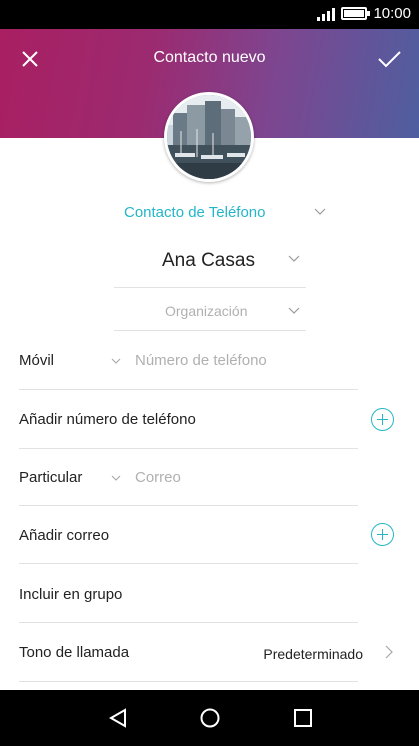  I want to click on status-icons: 10:00, so click(364, 13).